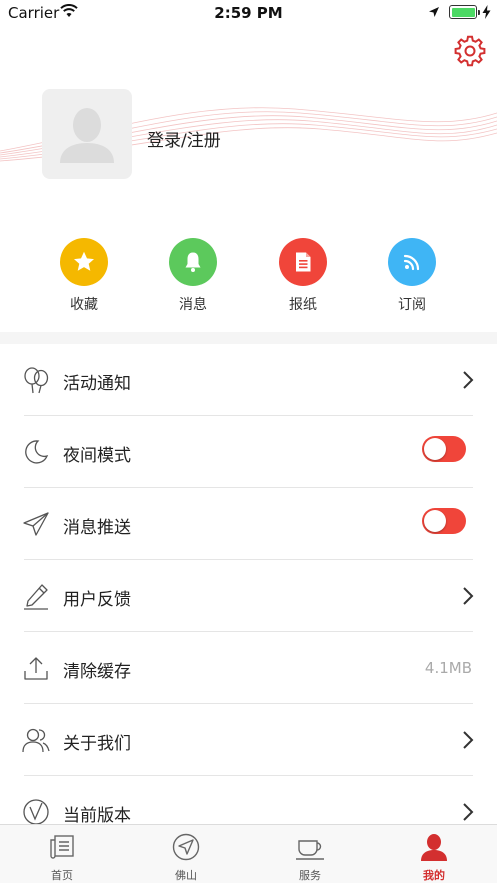 The height and width of the screenshot is (883, 497). I want to click on menu-item-label: 当前版本, so click(97, 816).